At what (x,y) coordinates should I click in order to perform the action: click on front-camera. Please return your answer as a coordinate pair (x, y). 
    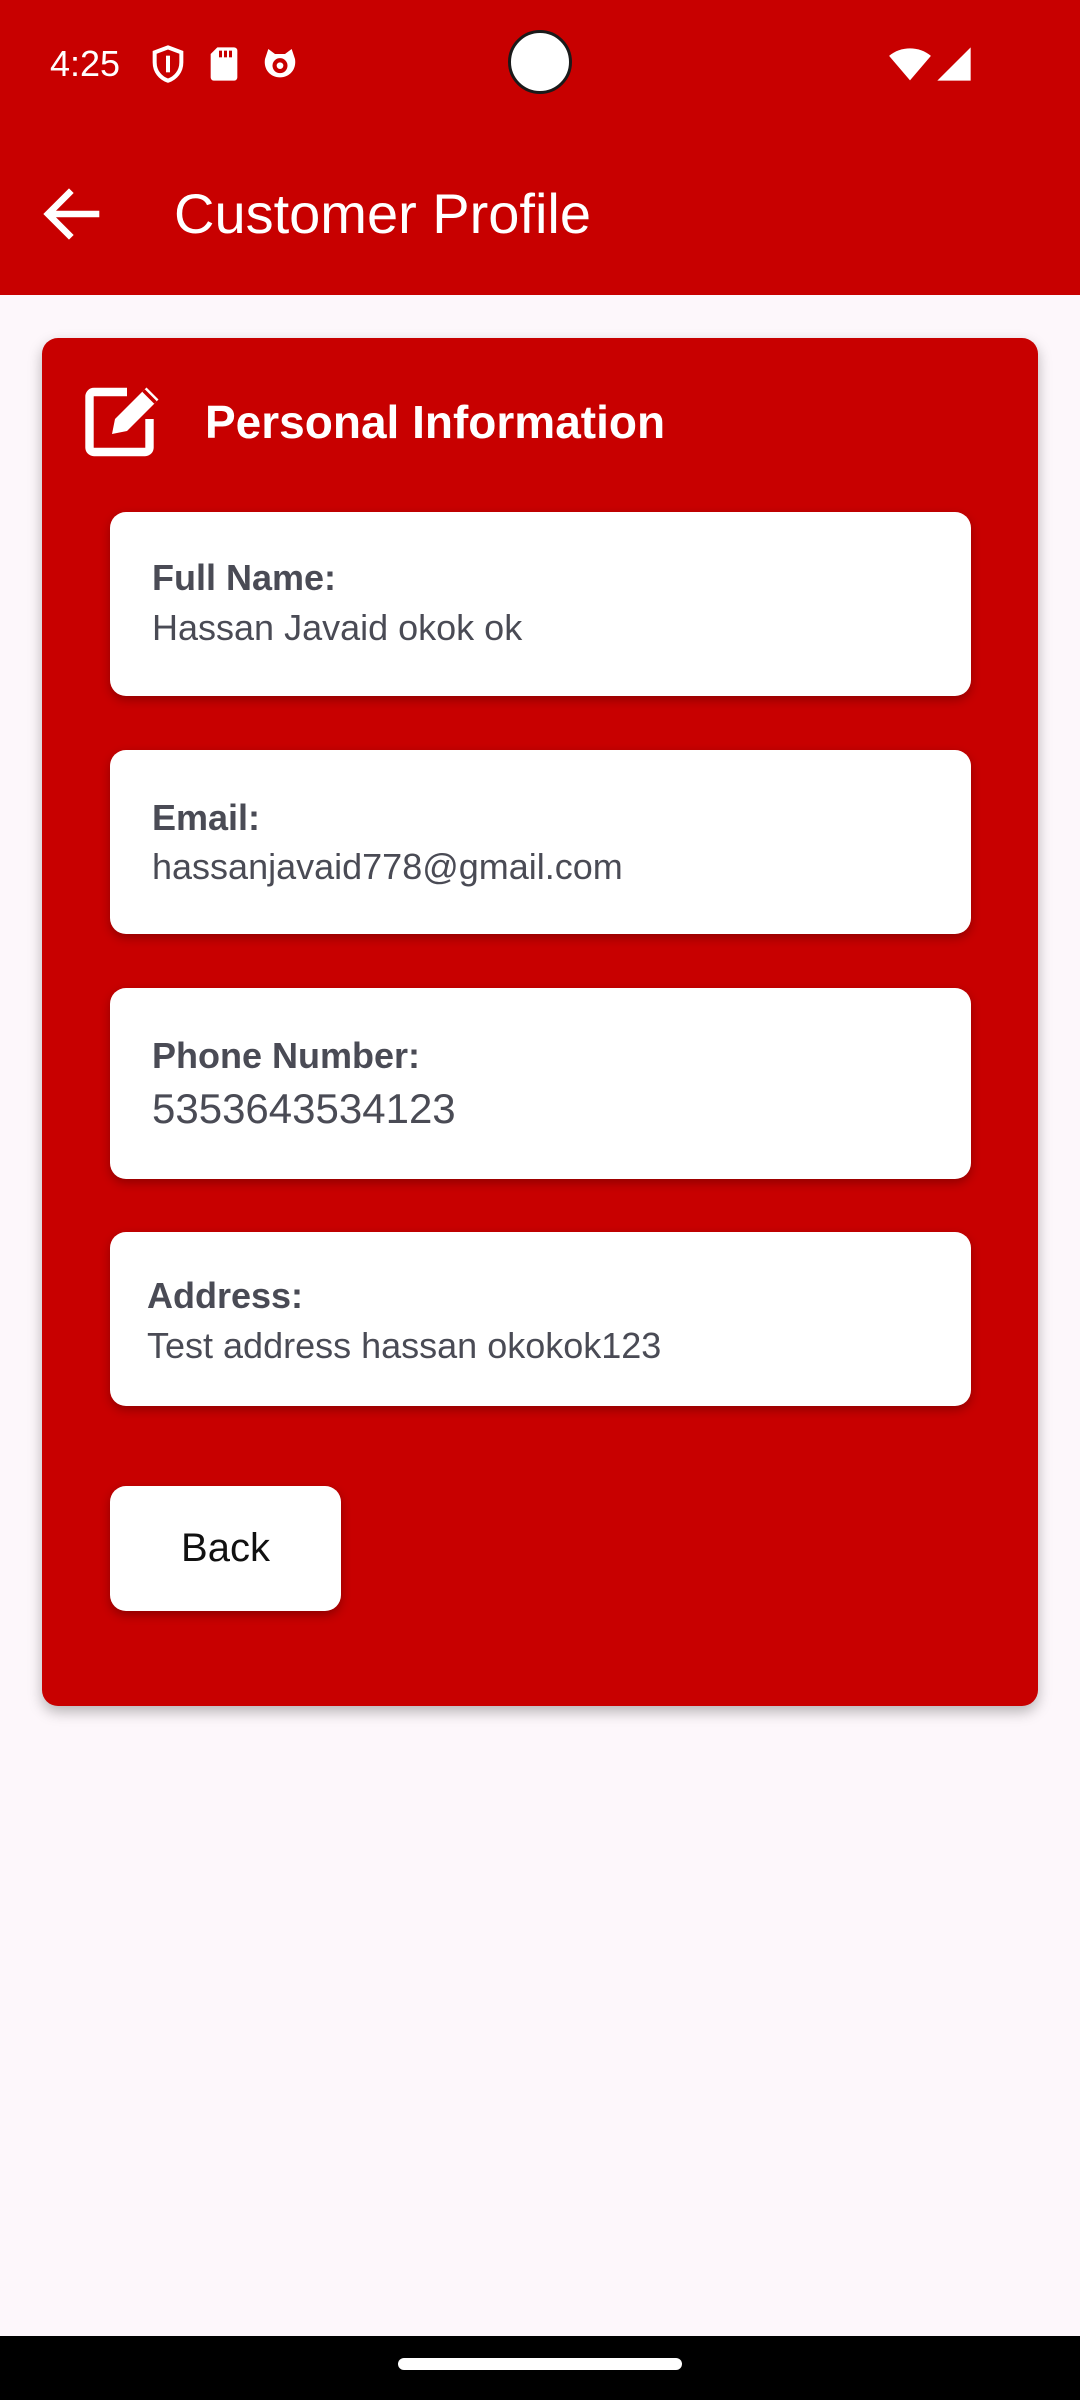
    Looking at the image, I should click on (540, 62).